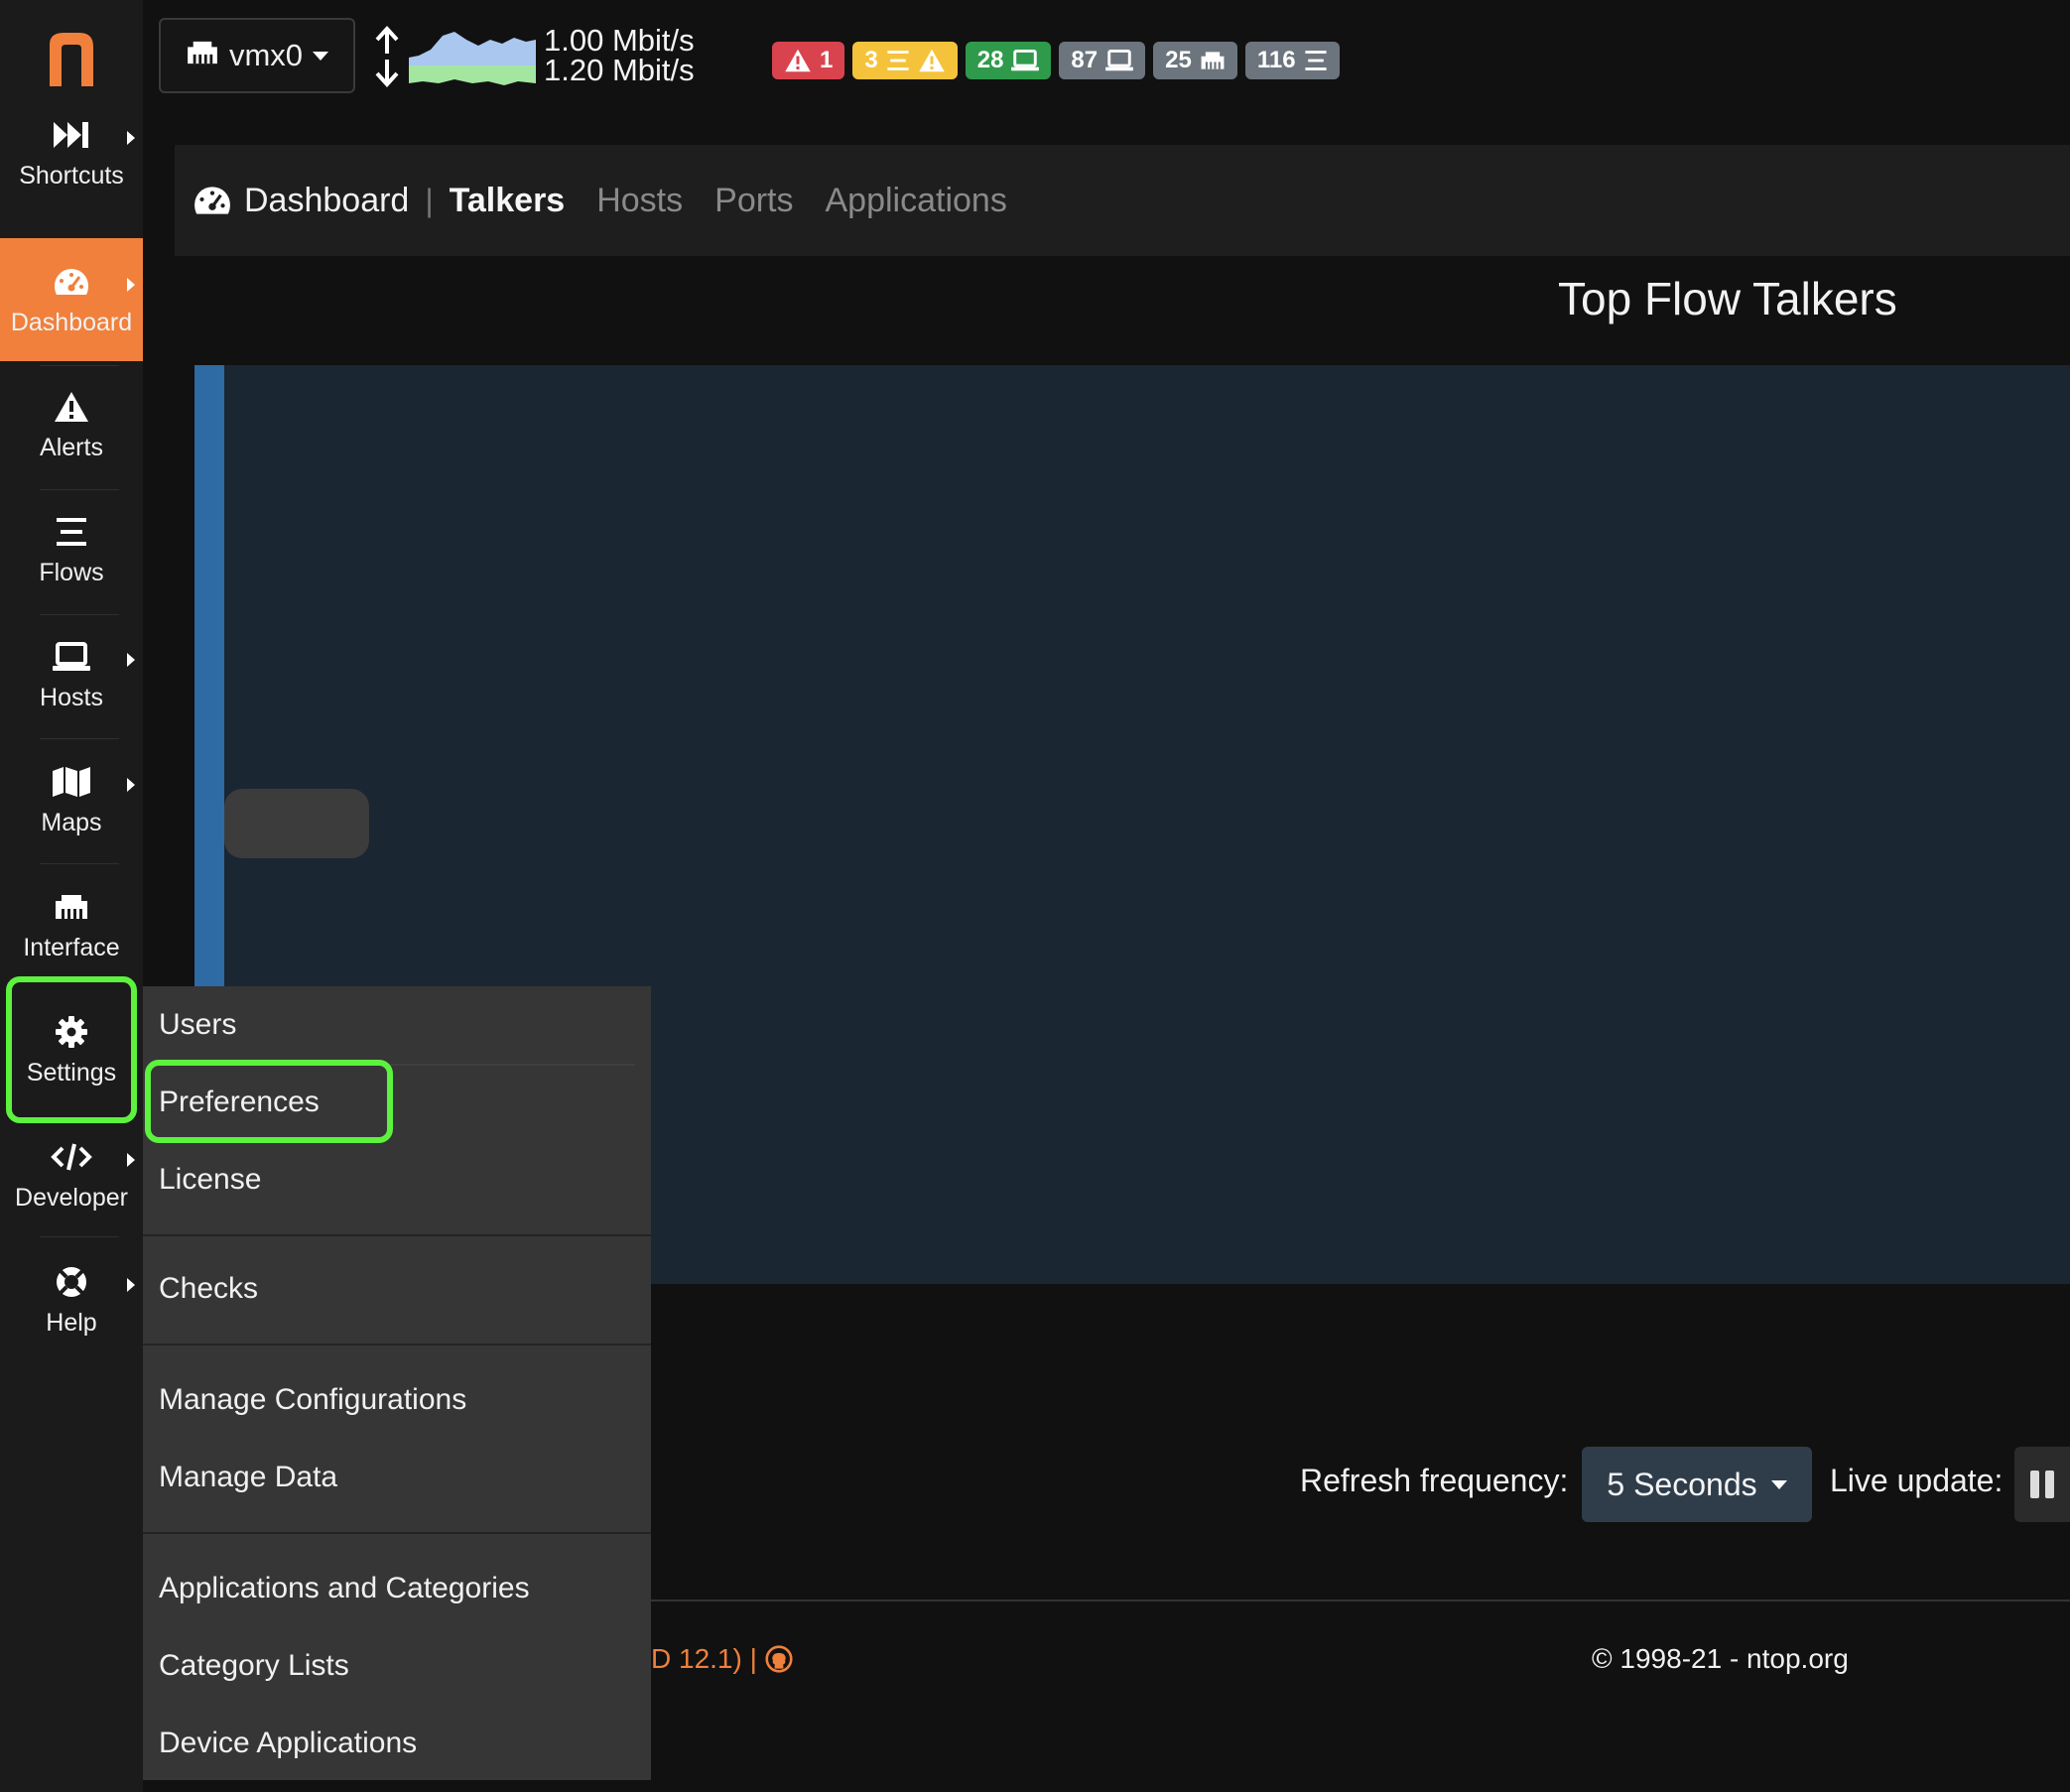 This screenshot has width=2070, height=1792. Describe the element at coordinates (345, 1588) in the screenshot. I see `menu-item-applications-categories: Applications and Categories` at that location.